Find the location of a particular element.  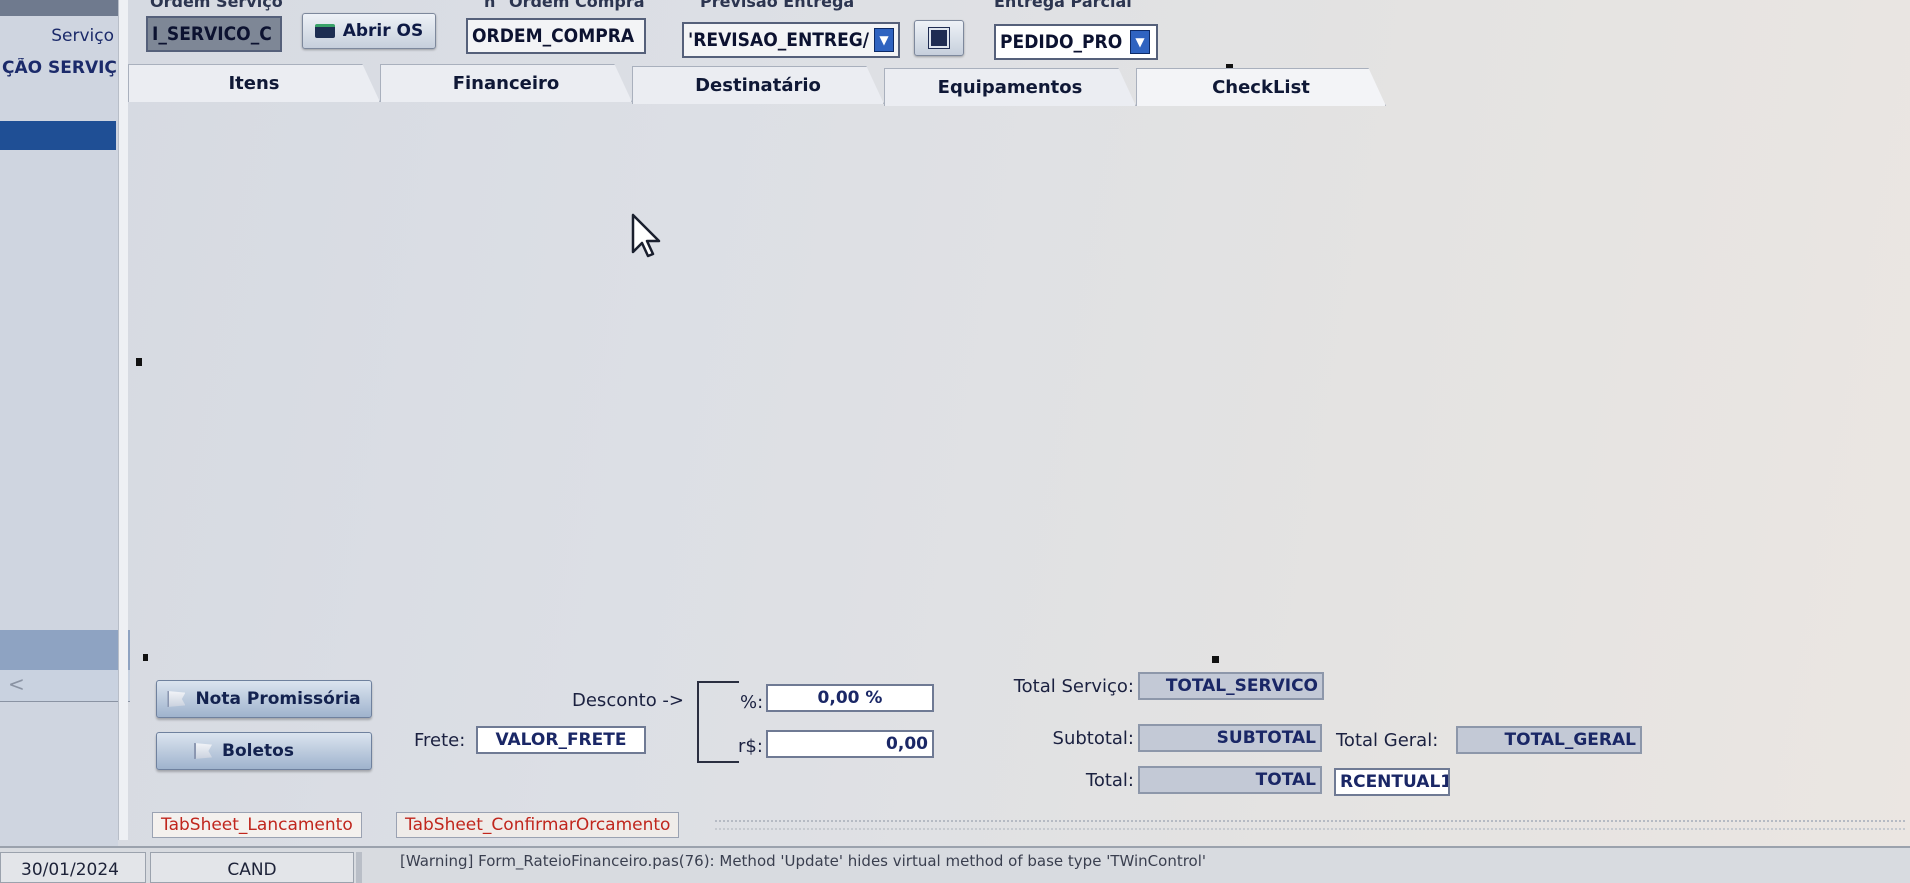

nota-promissoria-label: Nota Promissória is located at coordinates (278, 699).